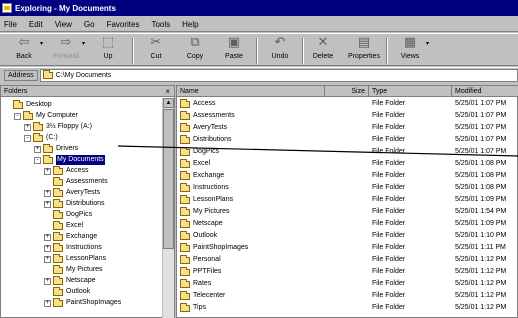 The height and width of the screenshot is (318, 518). What do you see at coordinates (347, 115) in the screenshot?
I see `file-row: Assessments File Folder 5/25/01 1:07 PM` at bounding box center [347, 115].